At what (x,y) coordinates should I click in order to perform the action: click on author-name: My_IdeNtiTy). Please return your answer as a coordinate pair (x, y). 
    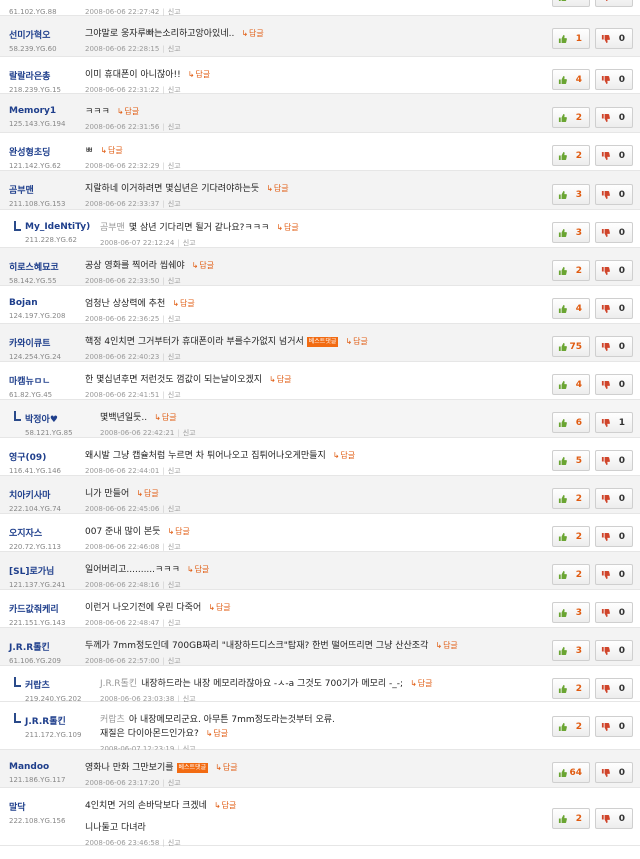
    Looking at the image, I should click on (57, 227).